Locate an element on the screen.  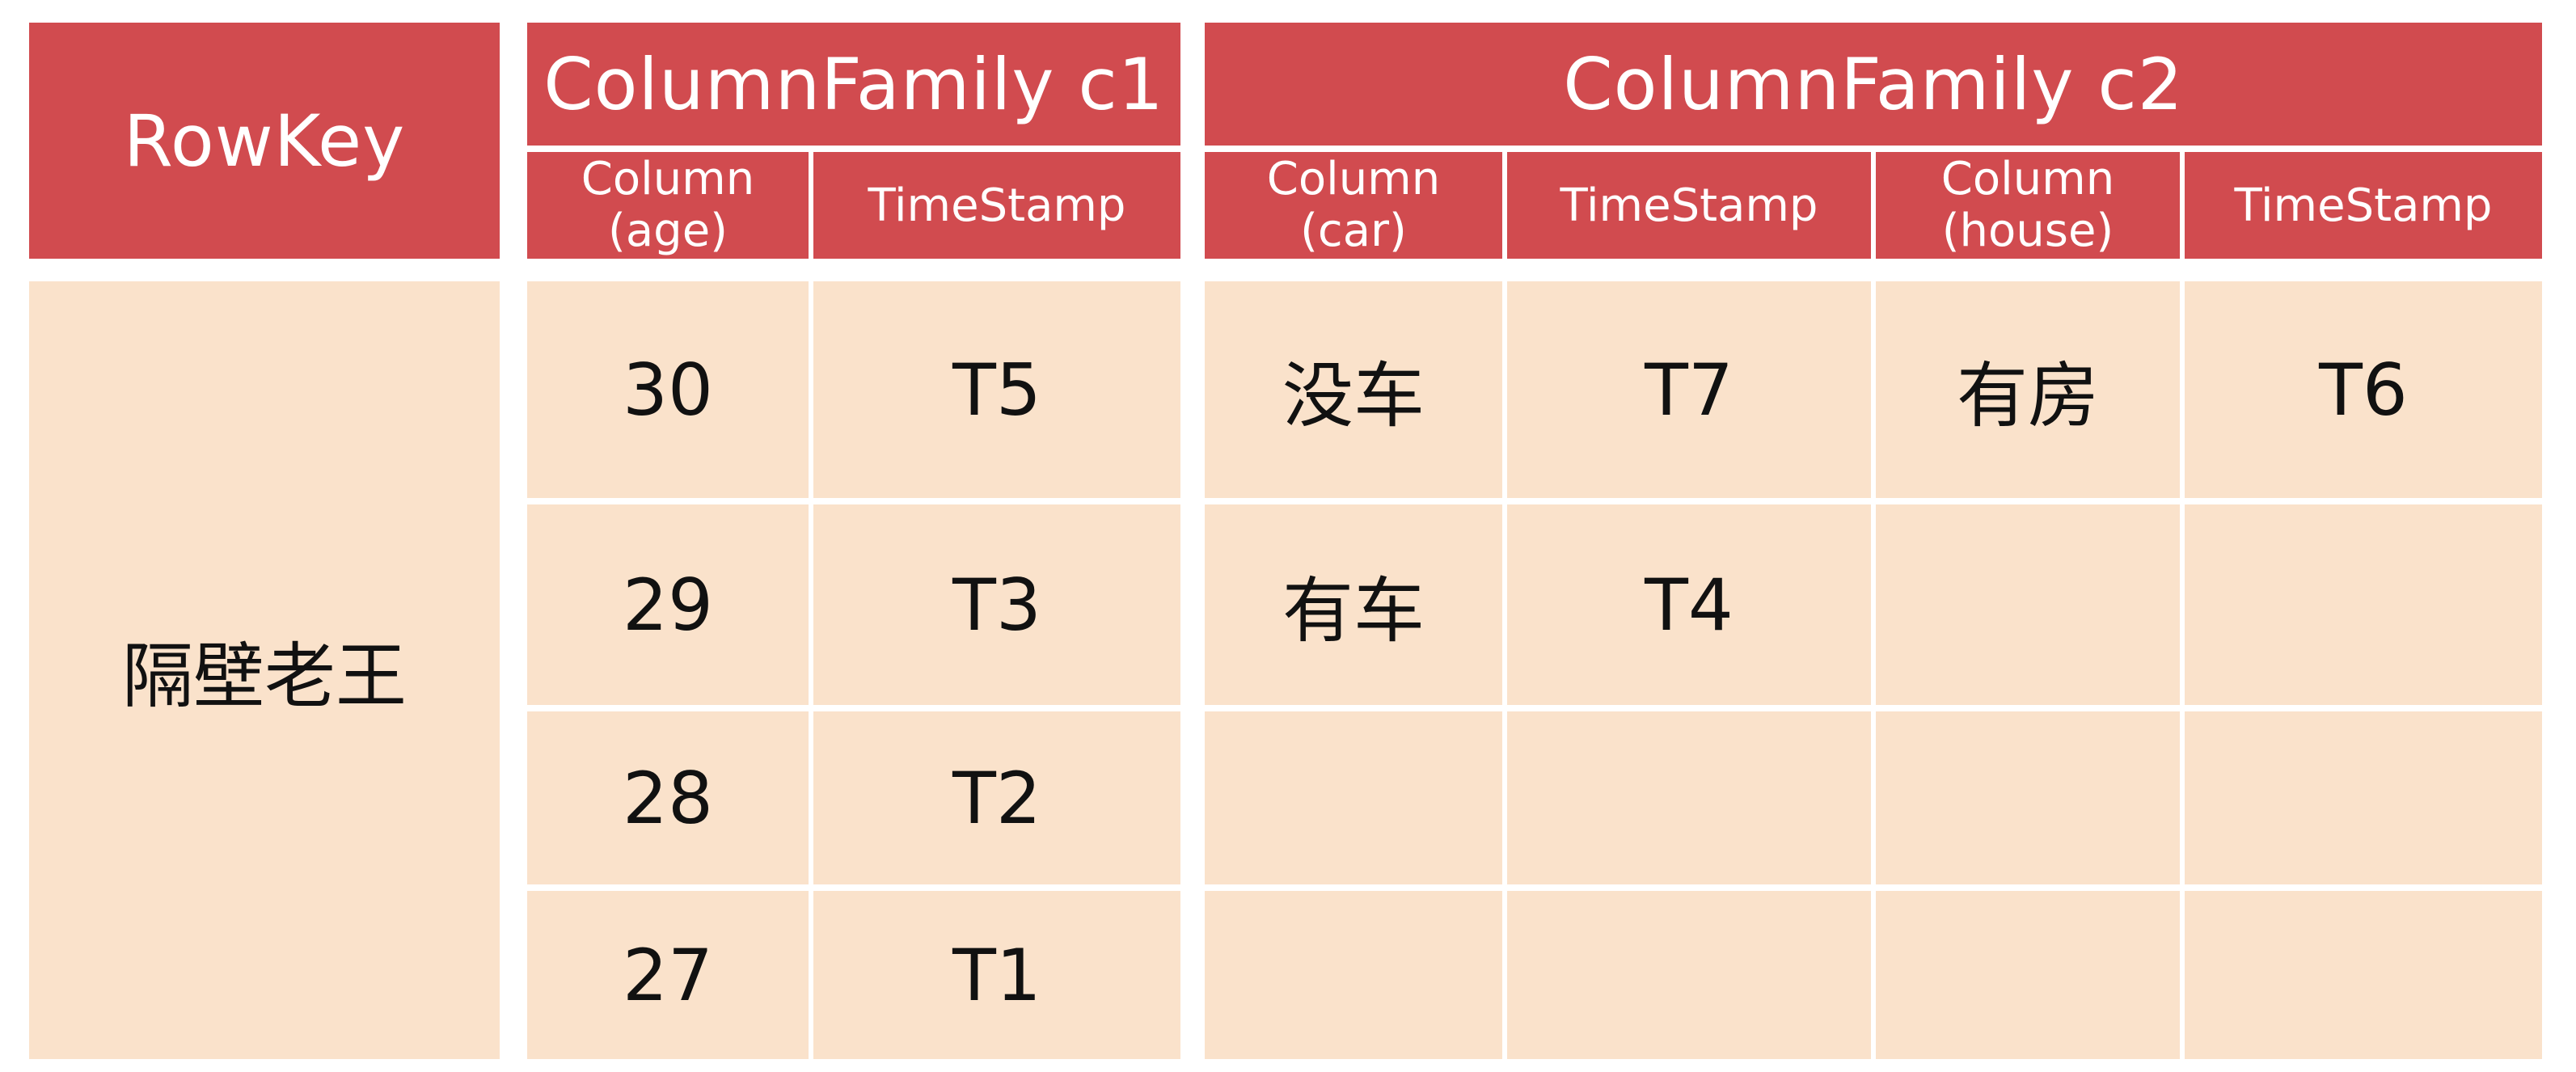
car-value: 没车 is located at coordinates (1353, 395).